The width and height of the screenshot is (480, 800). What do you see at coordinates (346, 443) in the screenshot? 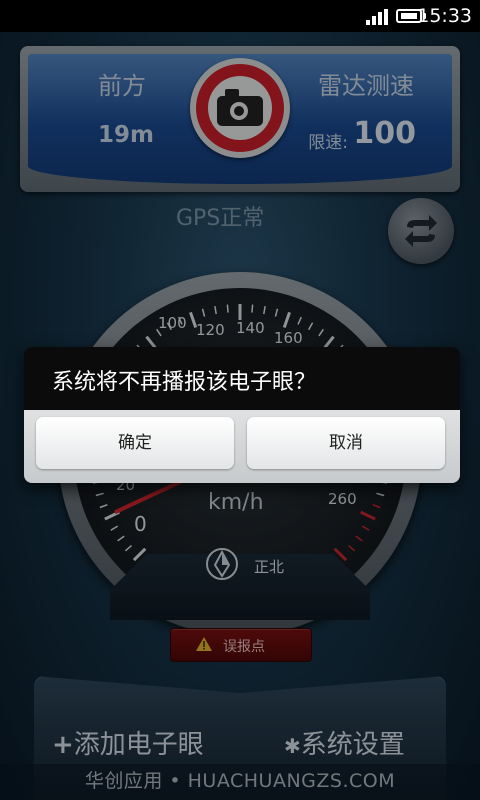
I see `cancel-button: 取消` at bounding box center [346, 443].